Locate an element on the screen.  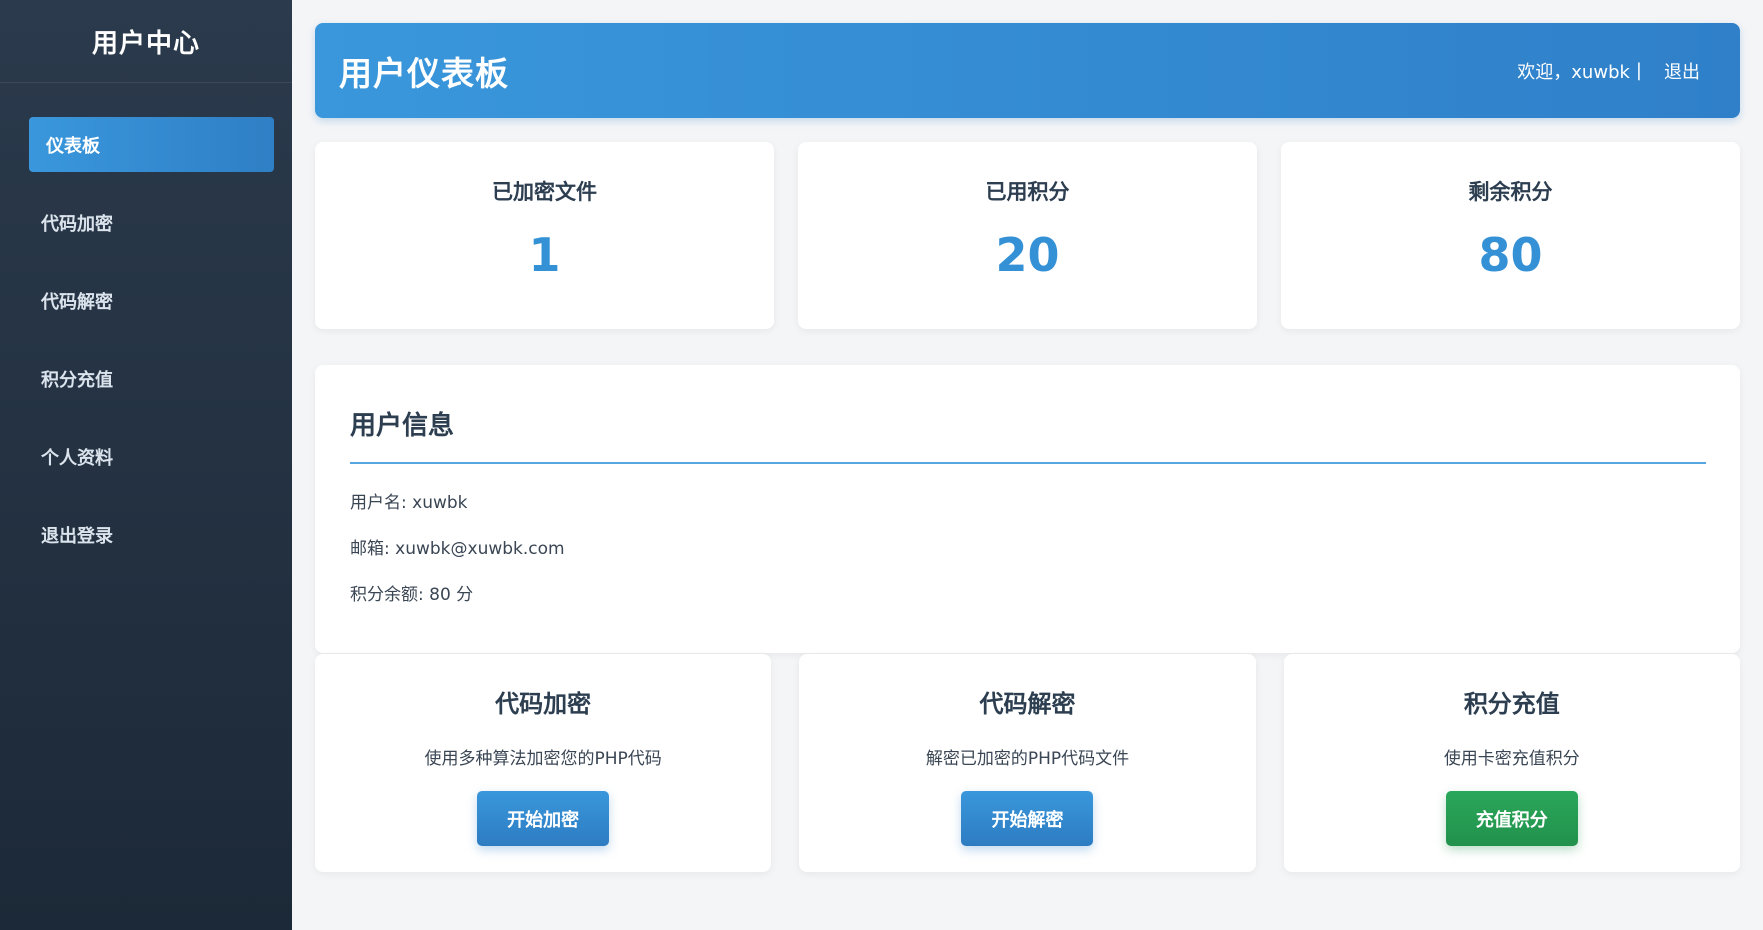
stat-card-used-points: 已用积分 20 is located at coordinates (1027, 235).